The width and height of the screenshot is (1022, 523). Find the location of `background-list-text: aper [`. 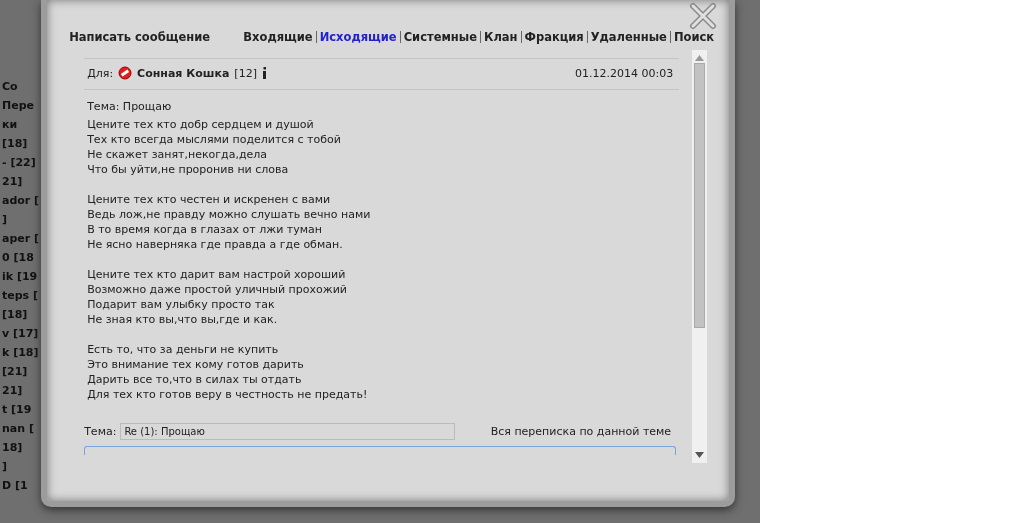

background-list-text: aper [ is located at coordinates (21, 239).